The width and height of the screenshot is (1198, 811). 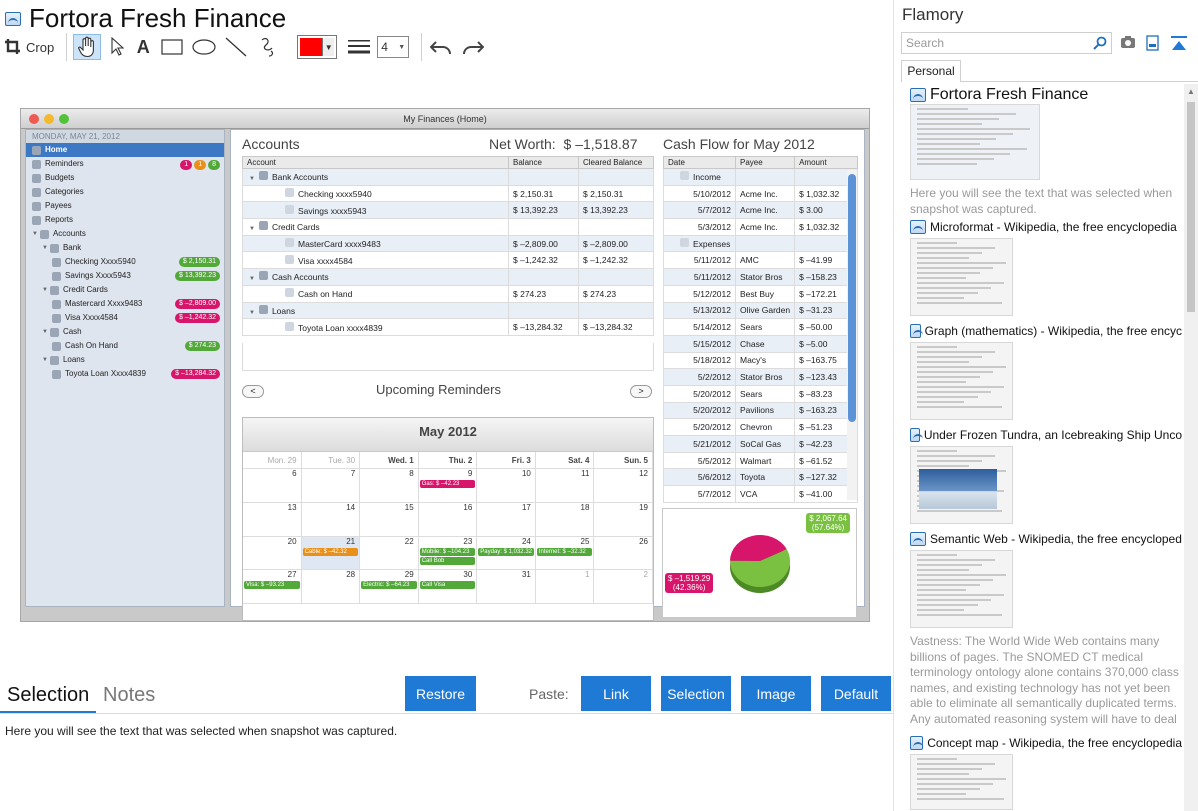 I want to click on col-payee: Payee, so click(x=765, y=162).